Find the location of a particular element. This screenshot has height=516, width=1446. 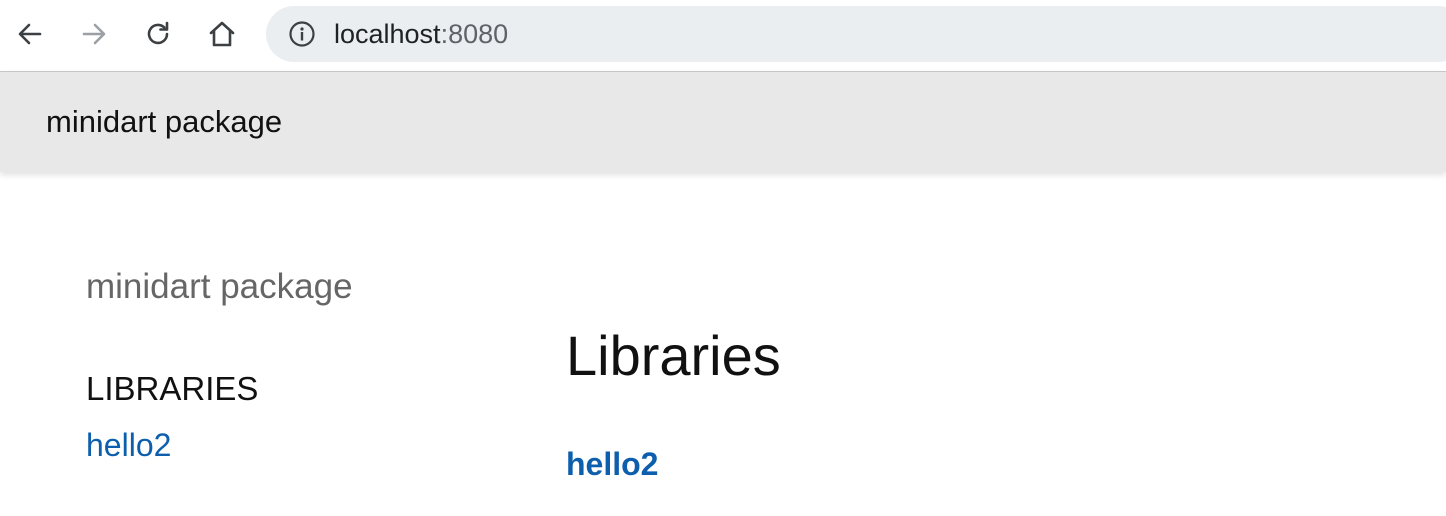

back-button is located at coordinates (30, 34).